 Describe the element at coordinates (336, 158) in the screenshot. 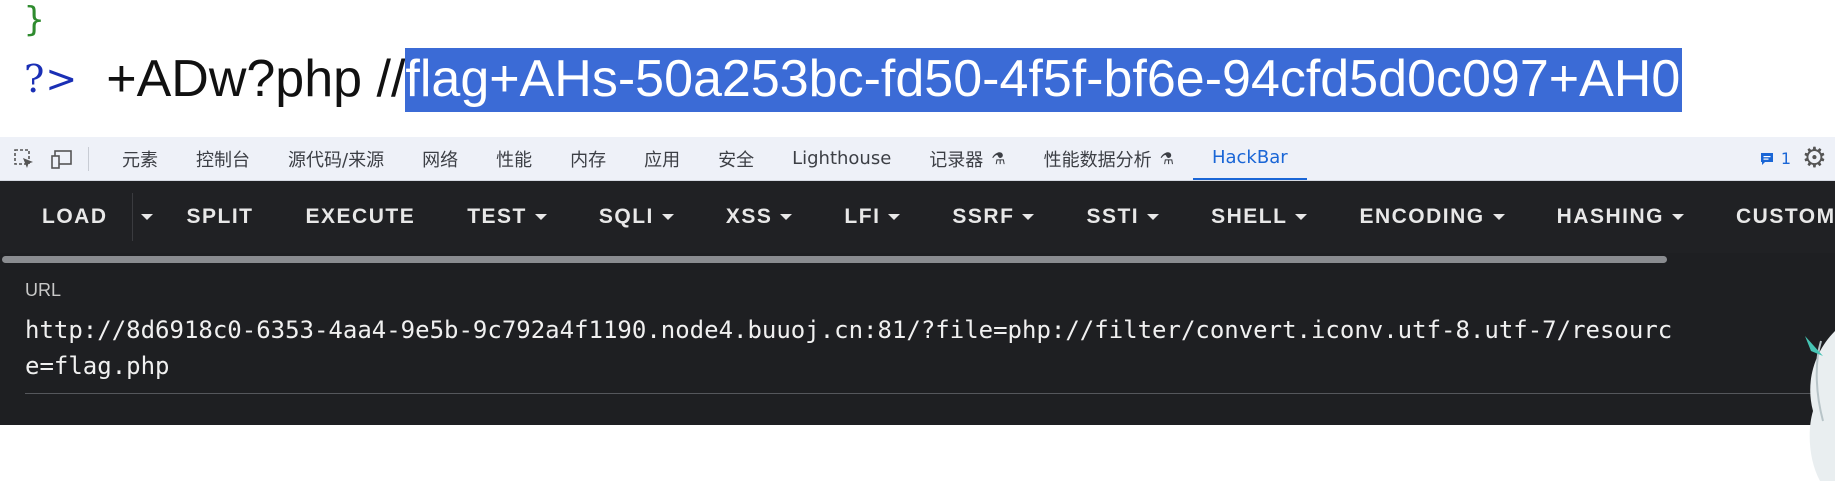

I see `tab-sources: 源代码/来源` at that location.